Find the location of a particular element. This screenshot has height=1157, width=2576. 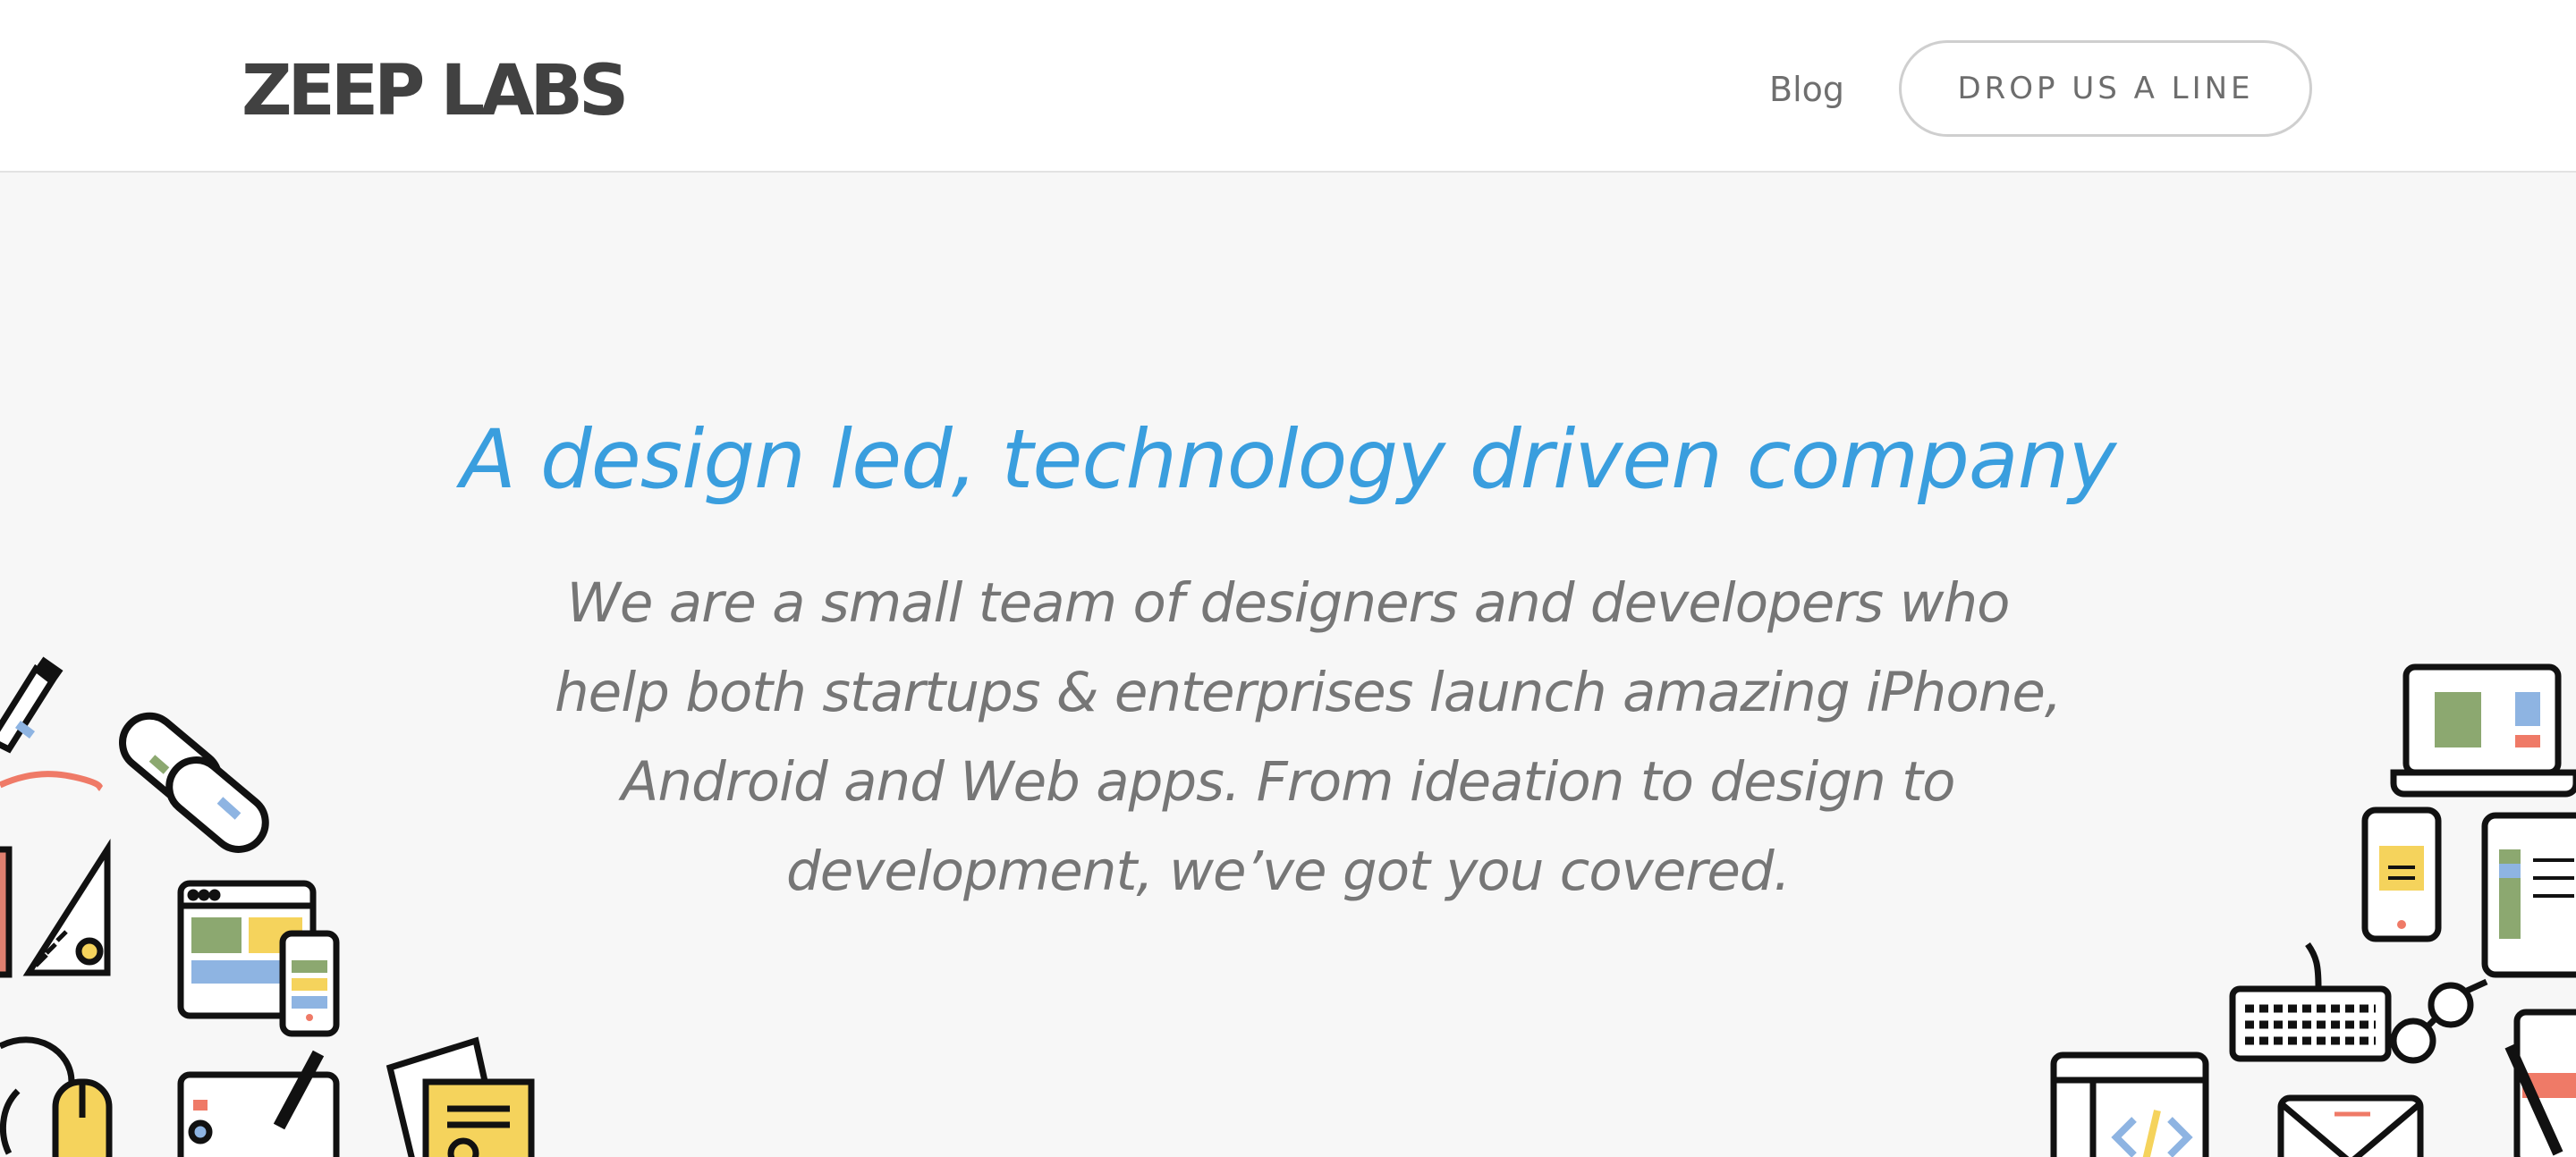

notebook-icon is located at coordinates (2540, 1083).